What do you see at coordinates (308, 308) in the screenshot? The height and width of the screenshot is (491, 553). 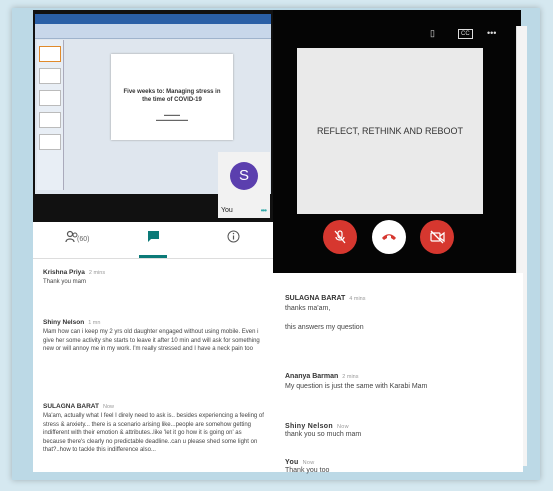 I see `message-text: thanks ma'am,` at bounding box center [308, 308].